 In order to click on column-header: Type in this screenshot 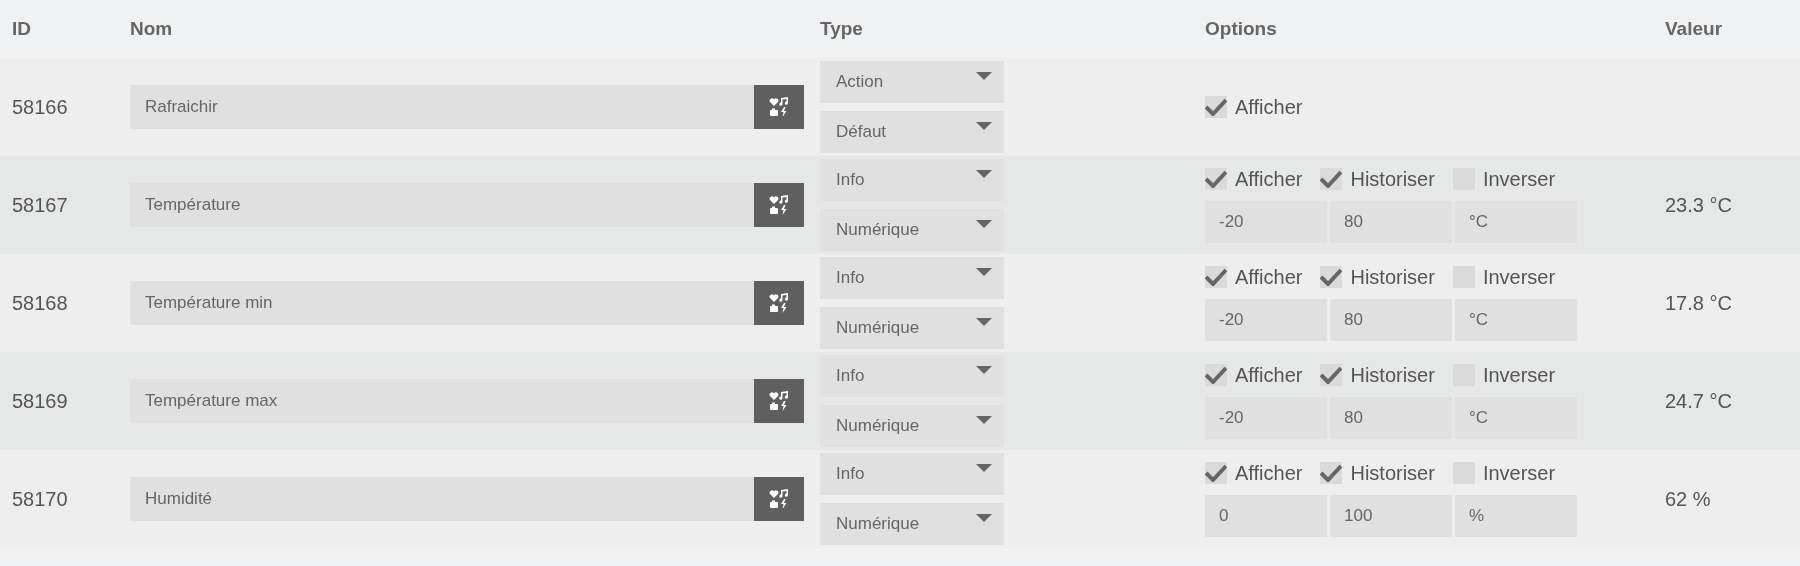, I will do `click(842, 29)`.